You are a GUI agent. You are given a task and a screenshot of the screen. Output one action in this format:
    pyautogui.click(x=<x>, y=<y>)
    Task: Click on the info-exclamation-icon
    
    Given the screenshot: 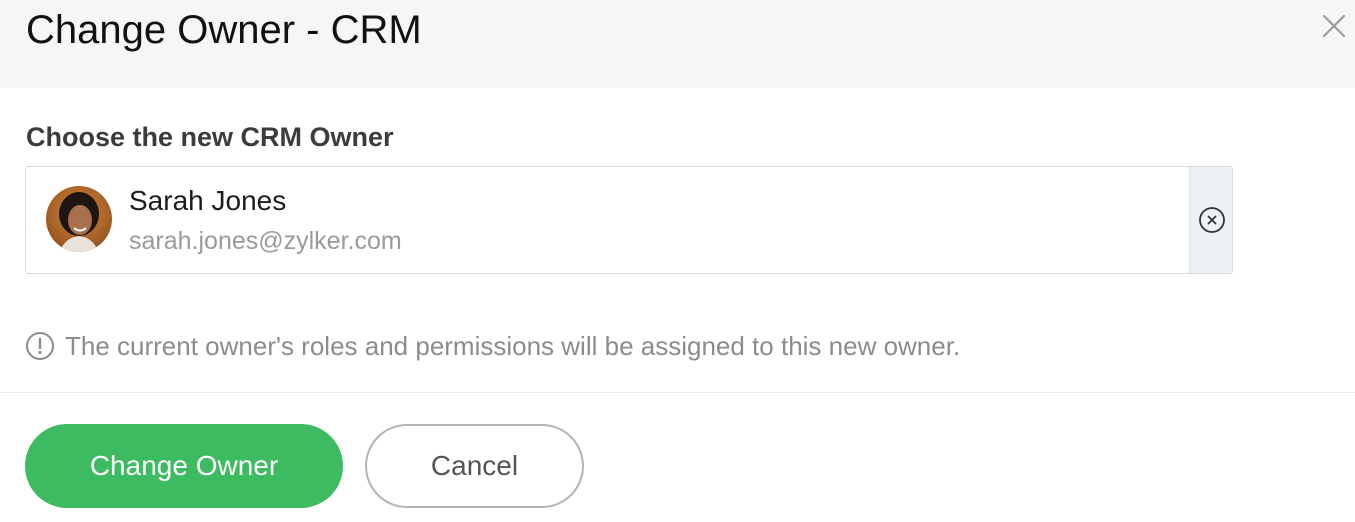 What is the action you would take?
    pyautogui.click(x=40, y=346)
    